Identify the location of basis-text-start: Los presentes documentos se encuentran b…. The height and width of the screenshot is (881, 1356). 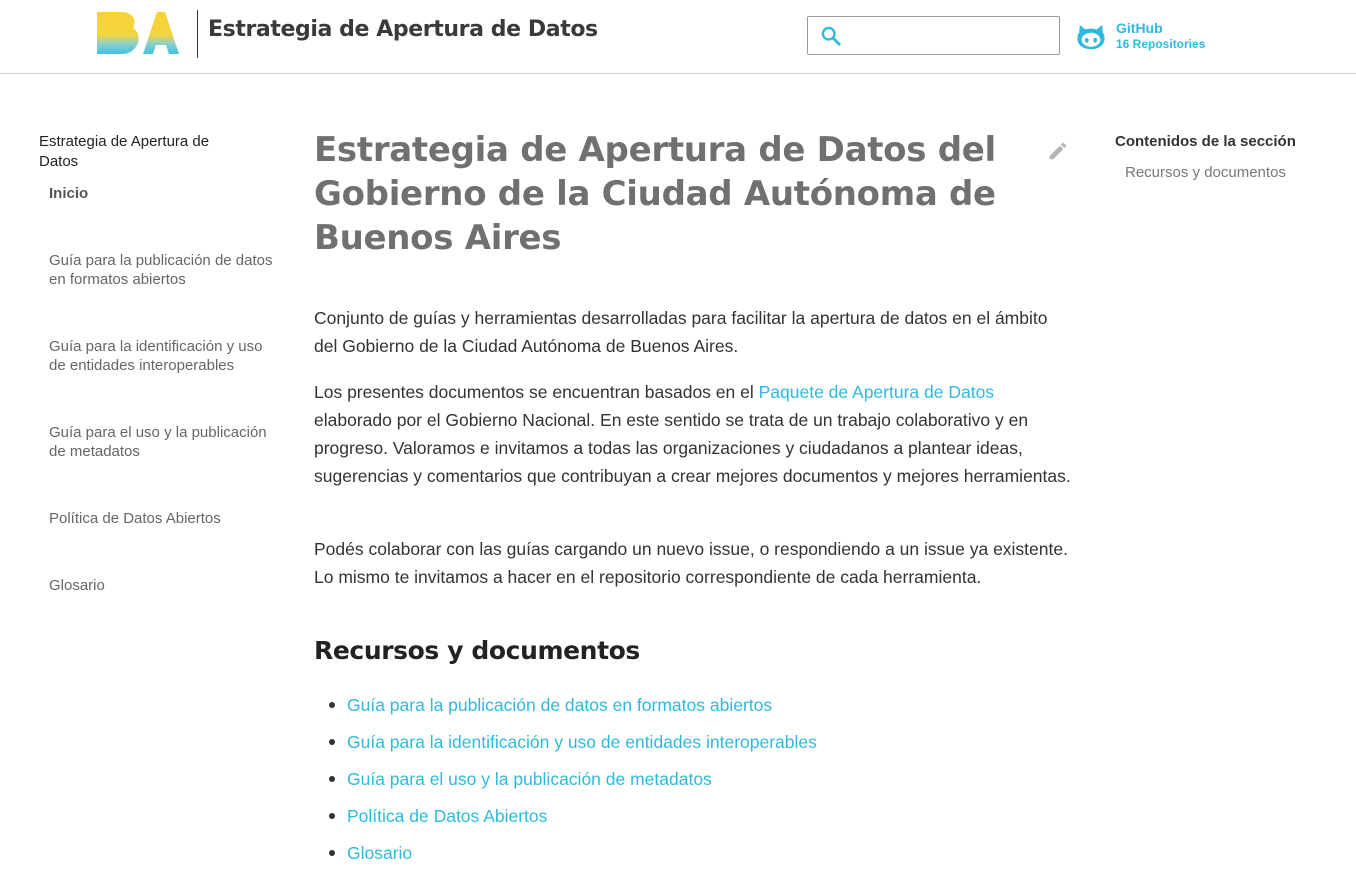
(536, 392).